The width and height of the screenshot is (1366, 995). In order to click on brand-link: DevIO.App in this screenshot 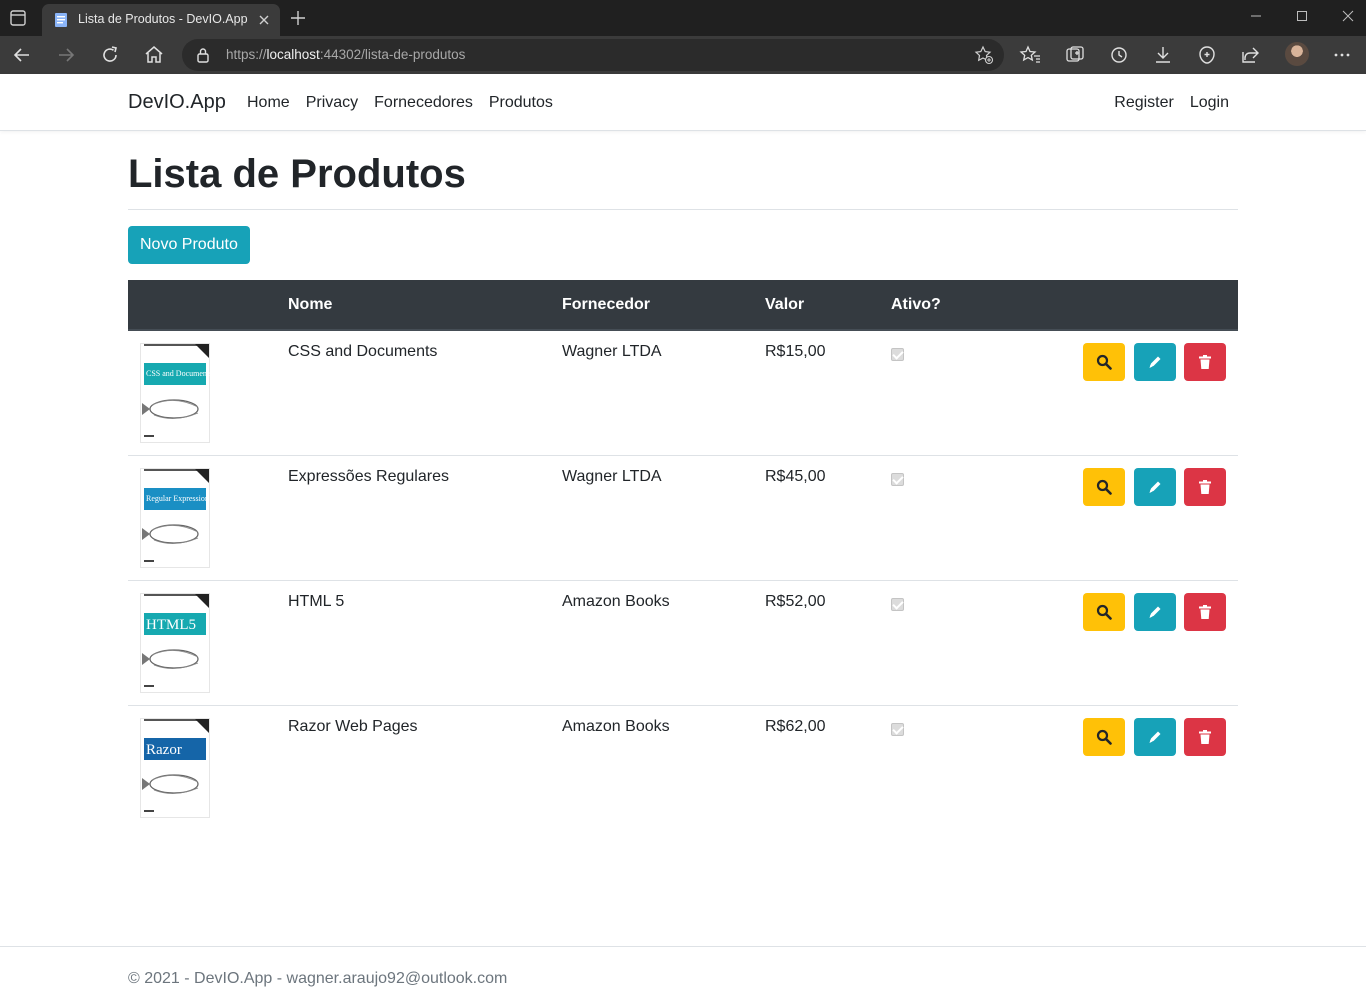, I will do `click(177, 102)`.